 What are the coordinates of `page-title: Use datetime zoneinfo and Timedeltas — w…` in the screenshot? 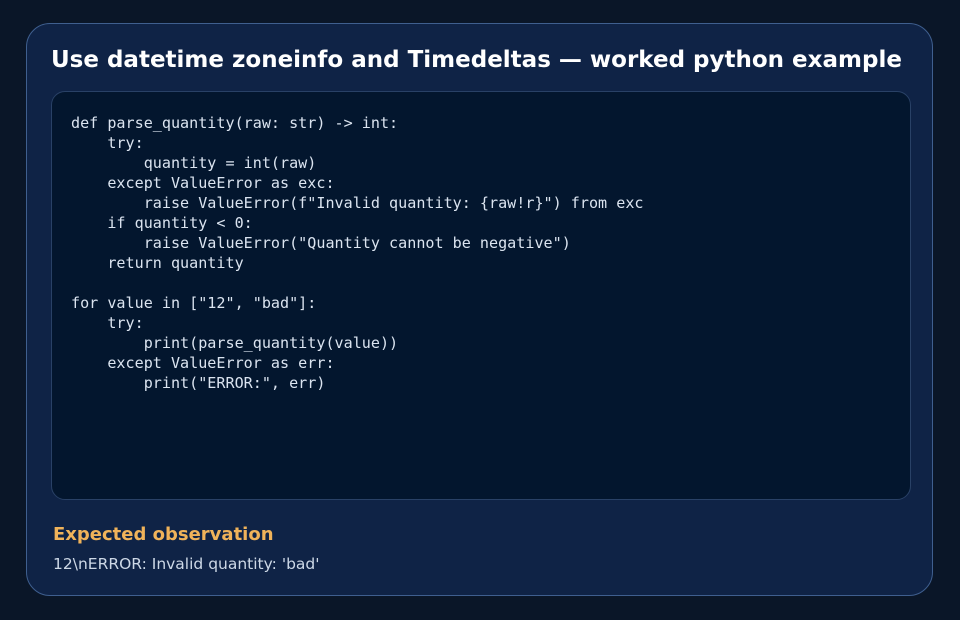 It's located at (476, 60).